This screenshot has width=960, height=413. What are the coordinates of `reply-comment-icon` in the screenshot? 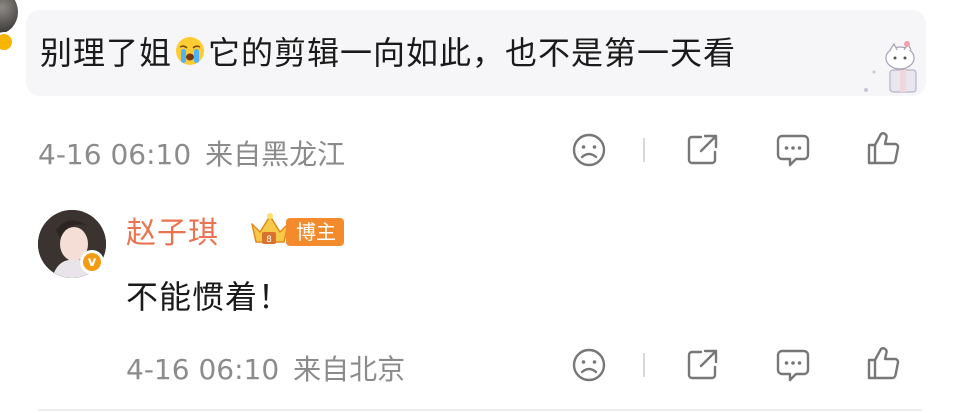 It's located at (793, 365).